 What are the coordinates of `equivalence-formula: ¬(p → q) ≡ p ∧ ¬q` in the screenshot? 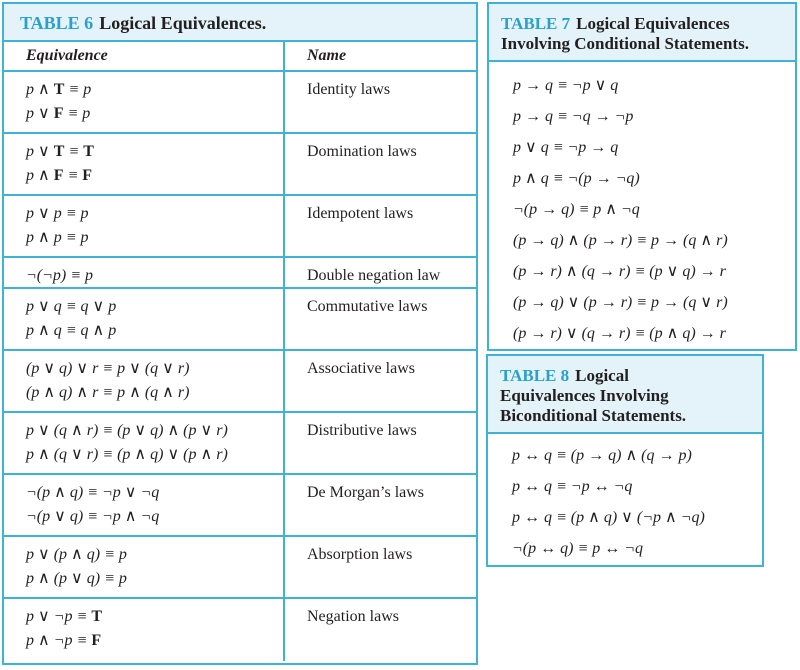 It's located at (576, 209).